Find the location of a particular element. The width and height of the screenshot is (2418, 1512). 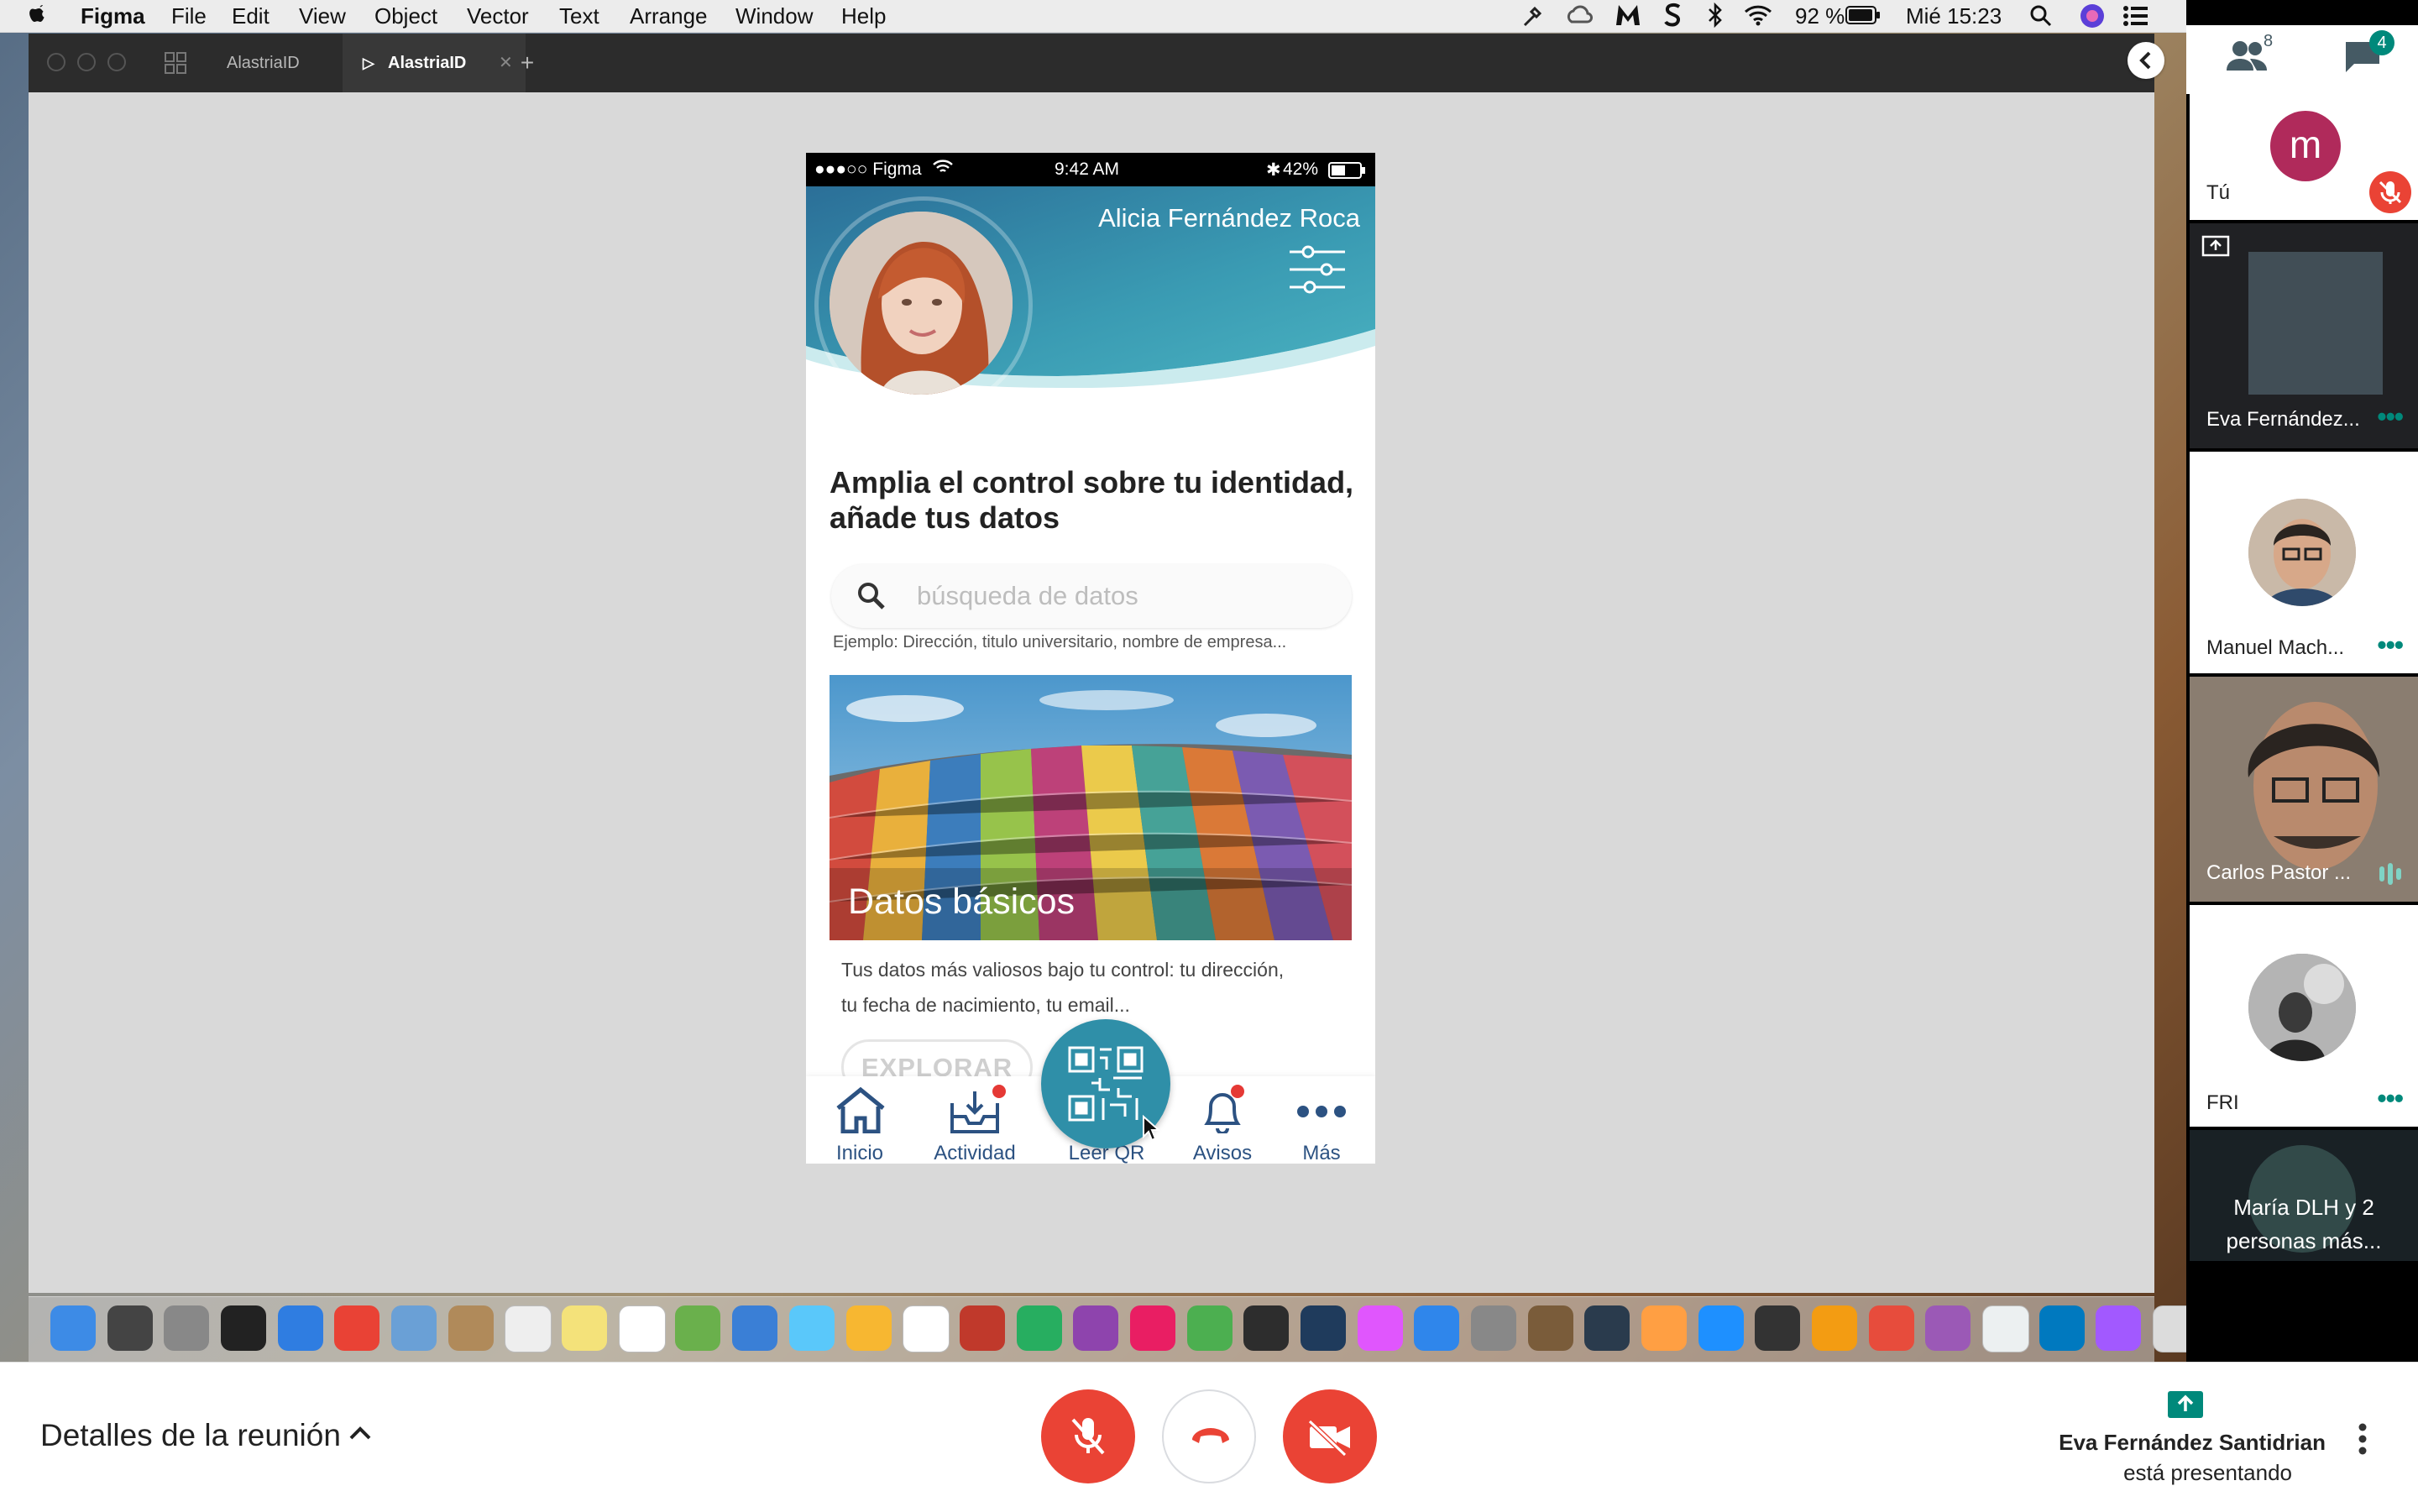

participant-tile: FRI ••• is located at coordinates (2304, 1016).